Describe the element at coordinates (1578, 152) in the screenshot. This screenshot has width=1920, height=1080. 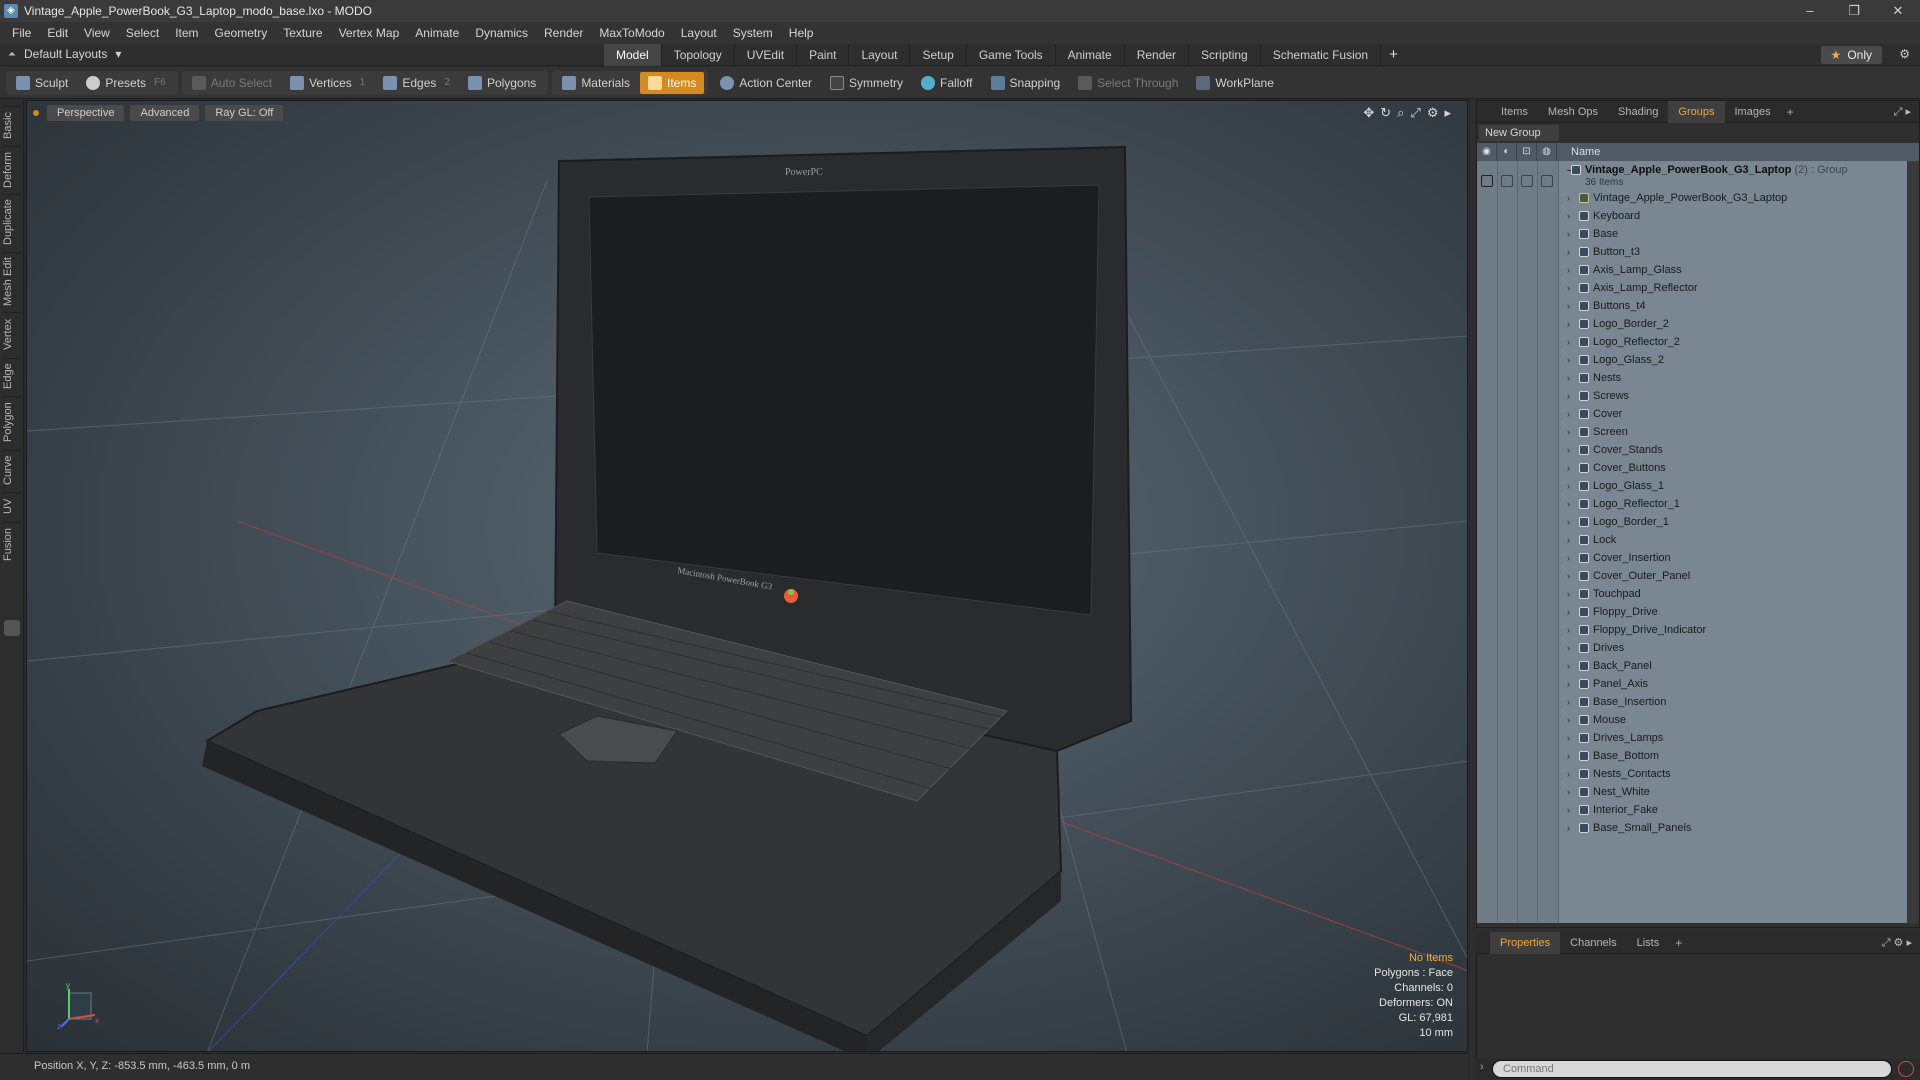
I see `name-column-header: Name` at that location.